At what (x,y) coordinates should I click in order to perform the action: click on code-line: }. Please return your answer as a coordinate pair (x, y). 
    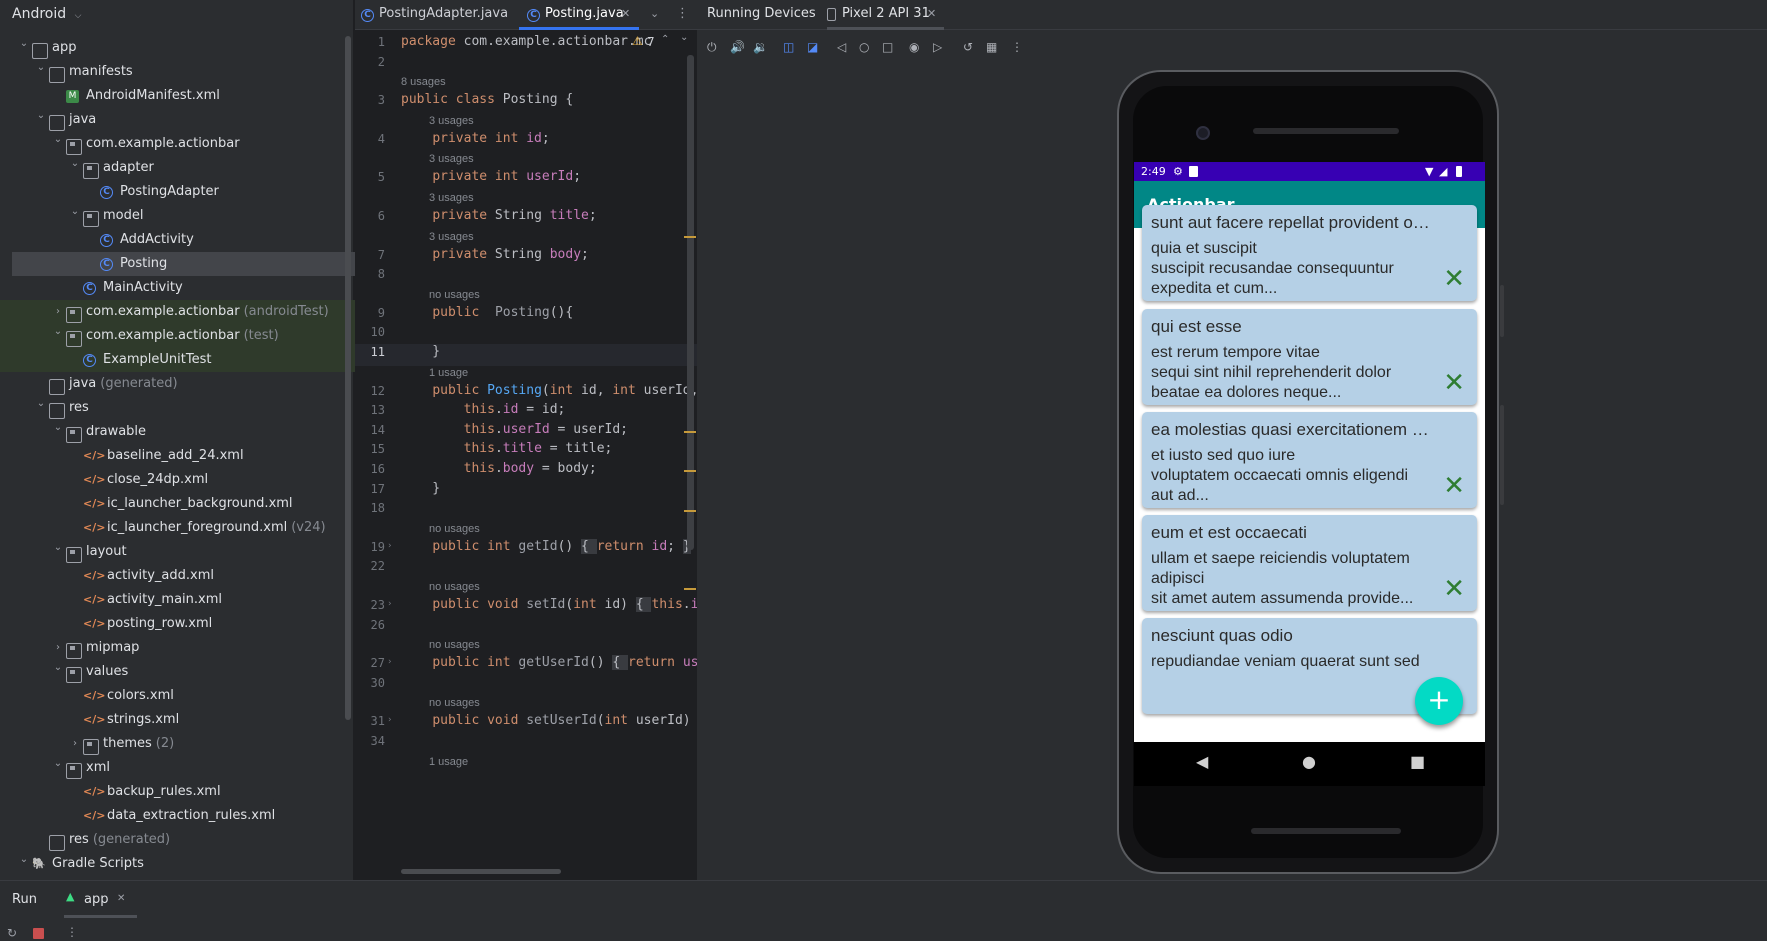
    Looking at the image, I should click on (420, 488).